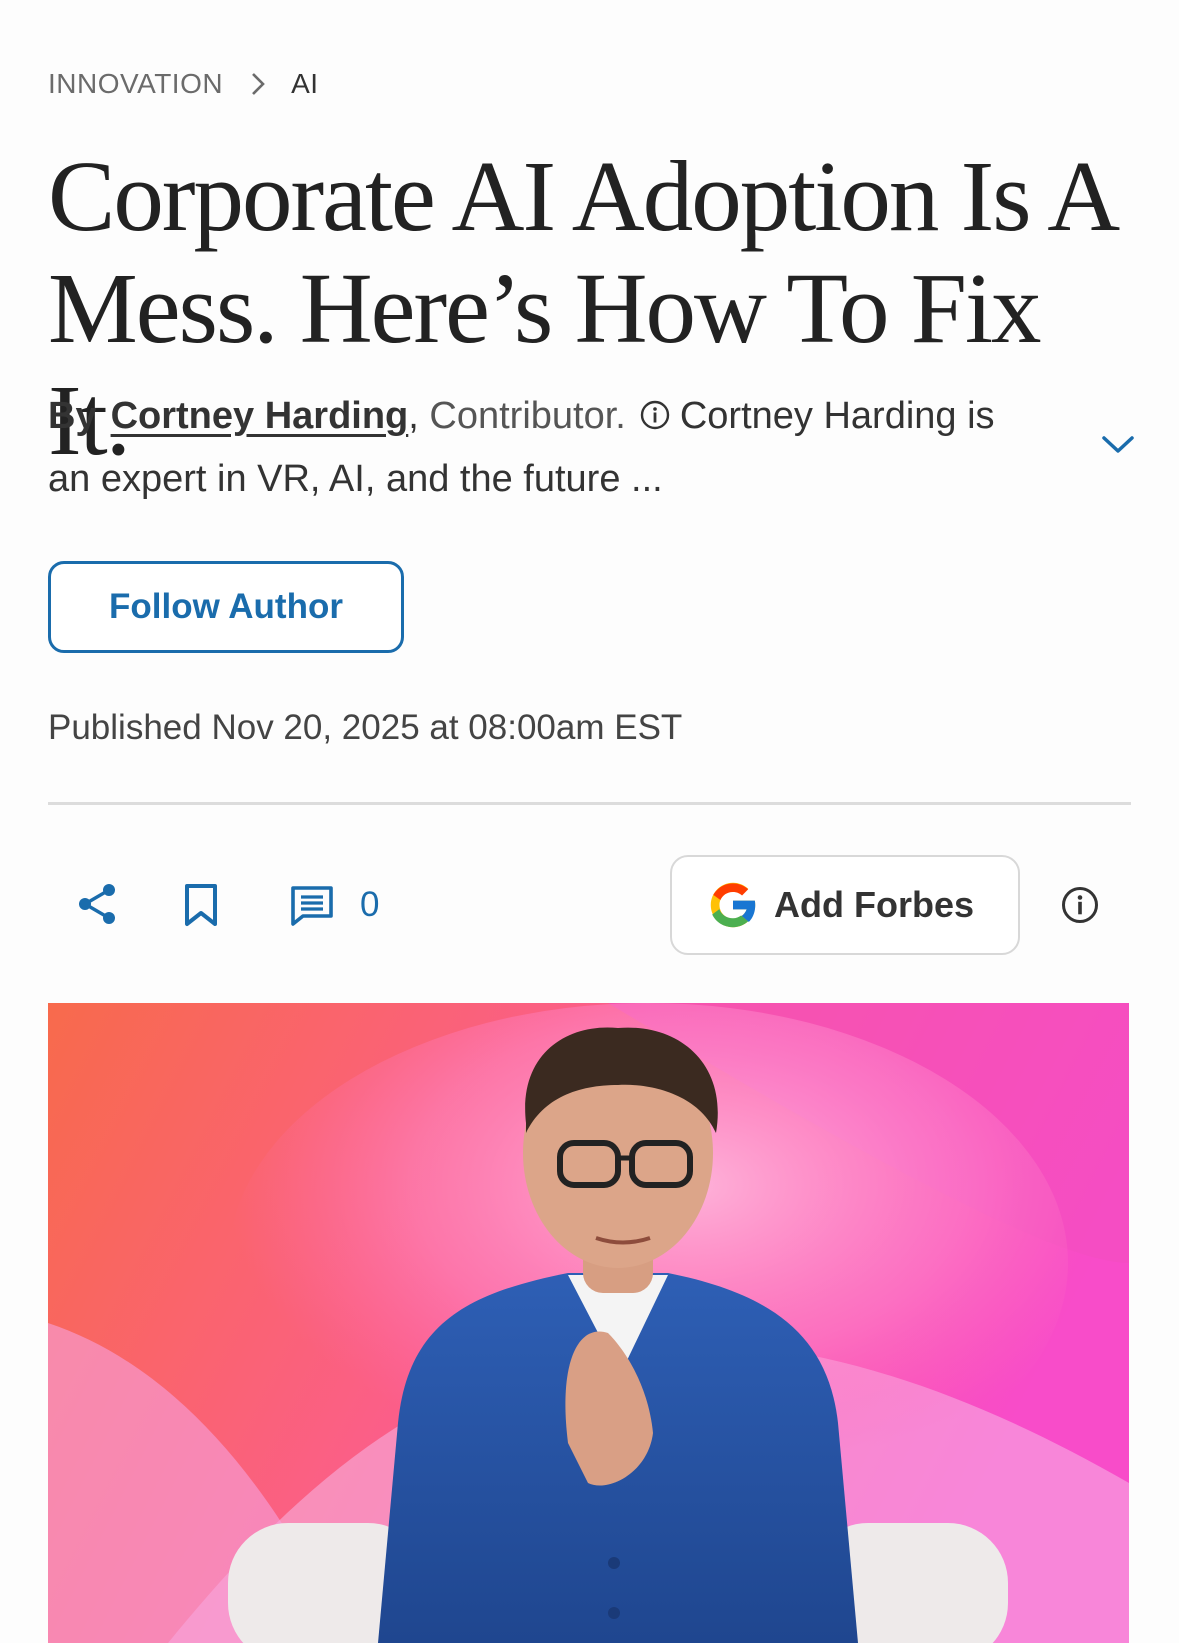 The image size is (1179, 1643). What do you see at coordinates (304, 84) in the screenshot?
I see `breadcrumb-current: AI` at bounding box center [304, 84].